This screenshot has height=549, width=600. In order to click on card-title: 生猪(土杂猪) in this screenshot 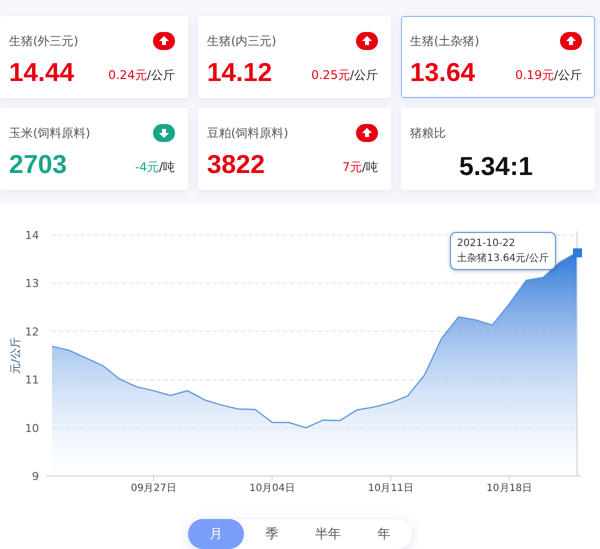, I will do `click(445, 41)`.